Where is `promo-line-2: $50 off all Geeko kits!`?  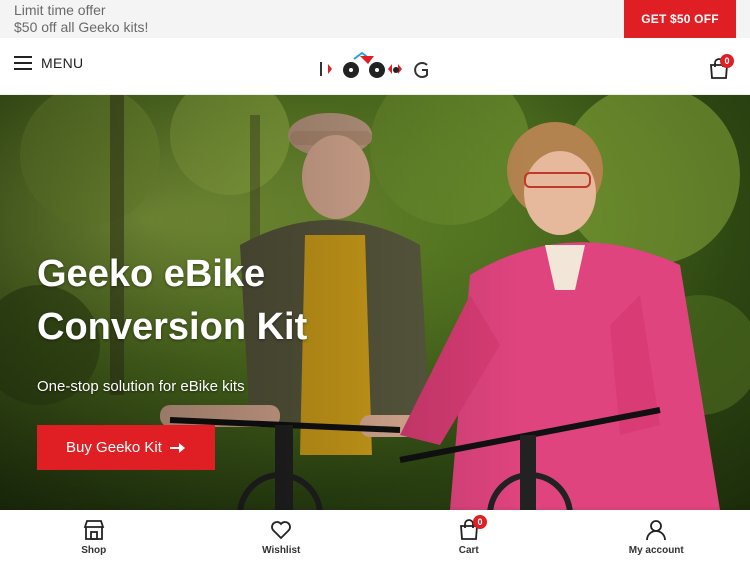
promo-line-2: $50 off all Geeko kits! is located at coordinates (81, 27).